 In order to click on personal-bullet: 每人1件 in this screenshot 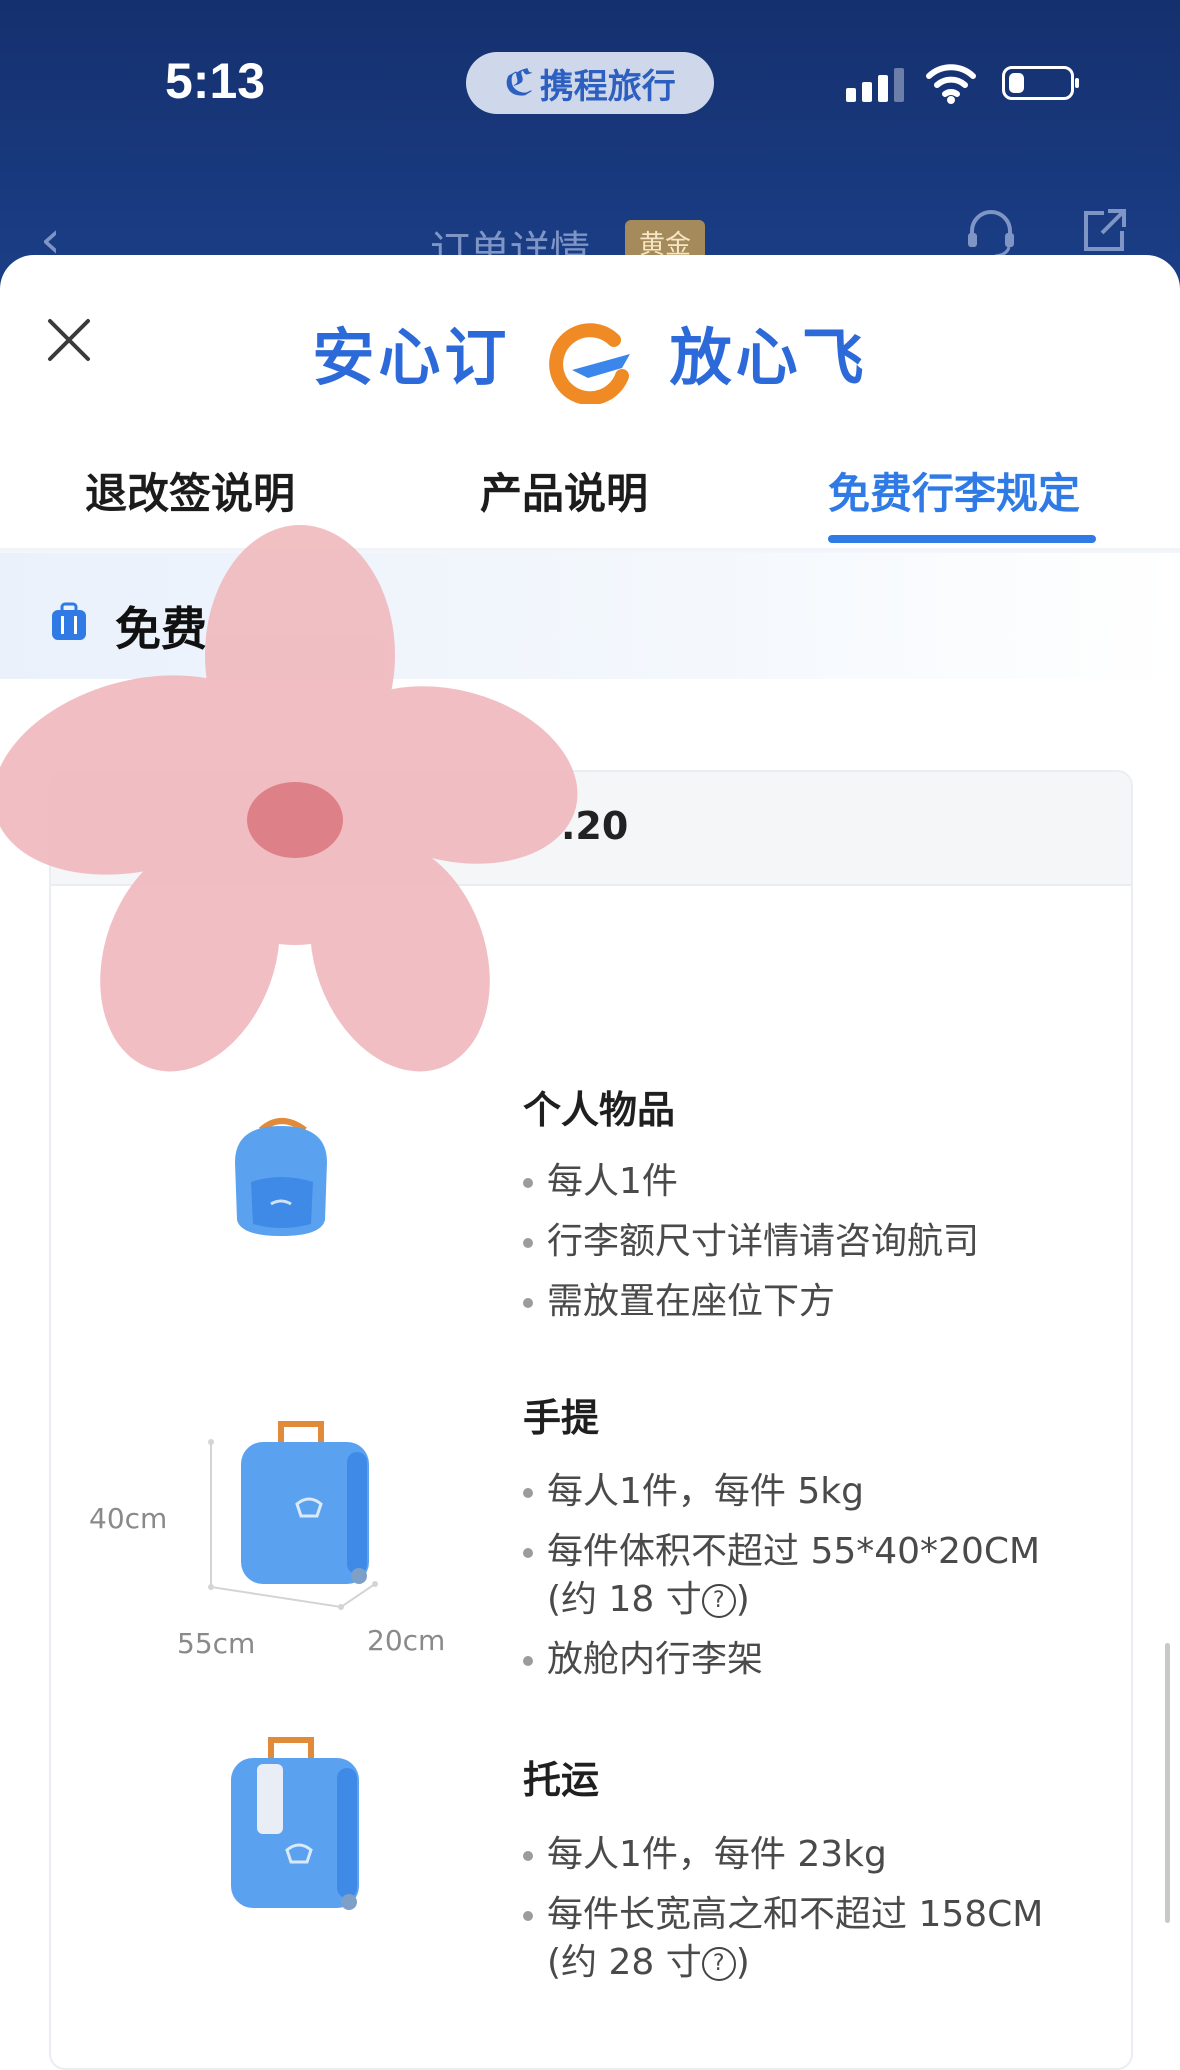, I will do `click(600, 1178)`.